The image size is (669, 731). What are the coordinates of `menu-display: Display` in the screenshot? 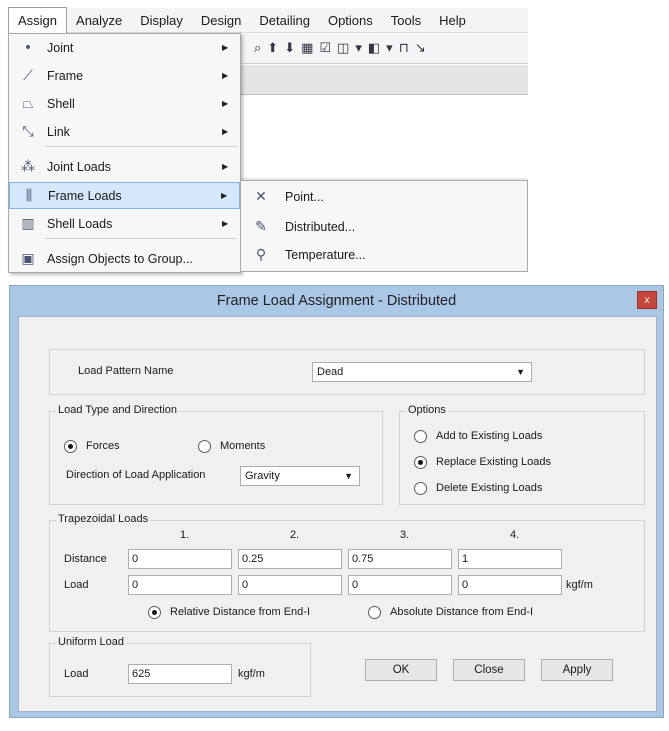 It's located at (161, 20).